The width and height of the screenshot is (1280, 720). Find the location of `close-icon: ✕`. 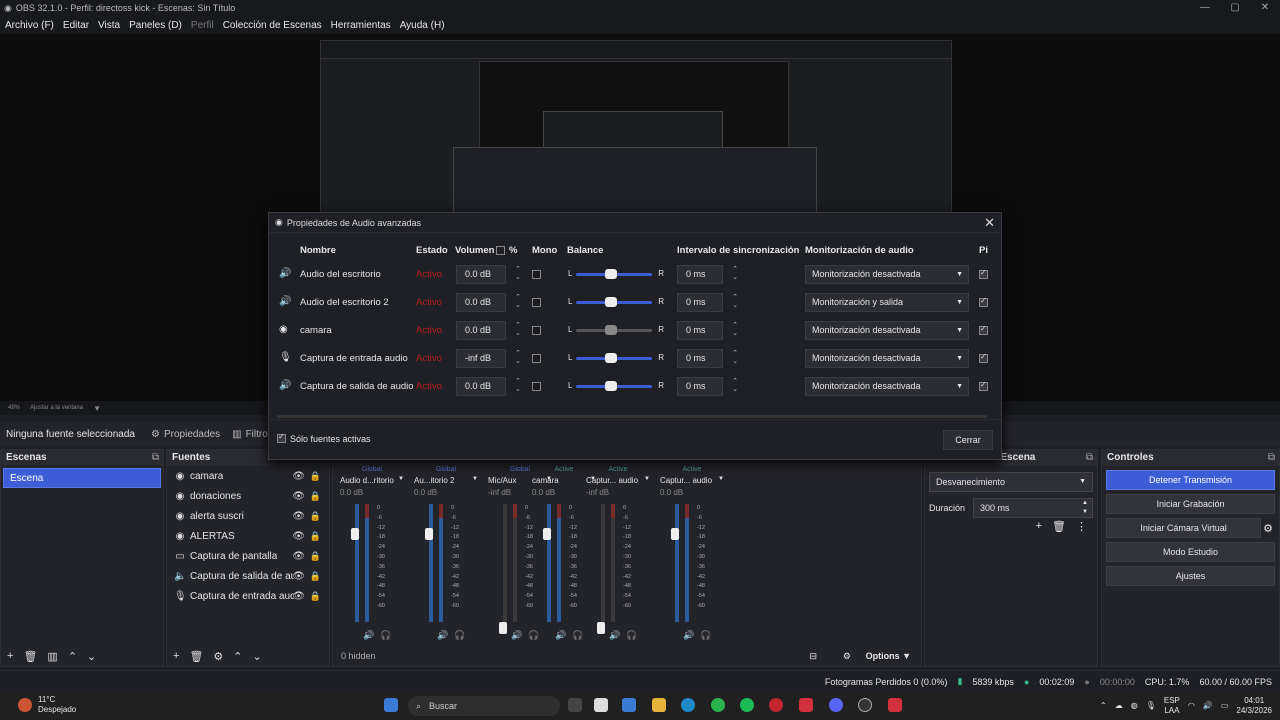

close-icon: ✕ is located at coordinates (989, 223).